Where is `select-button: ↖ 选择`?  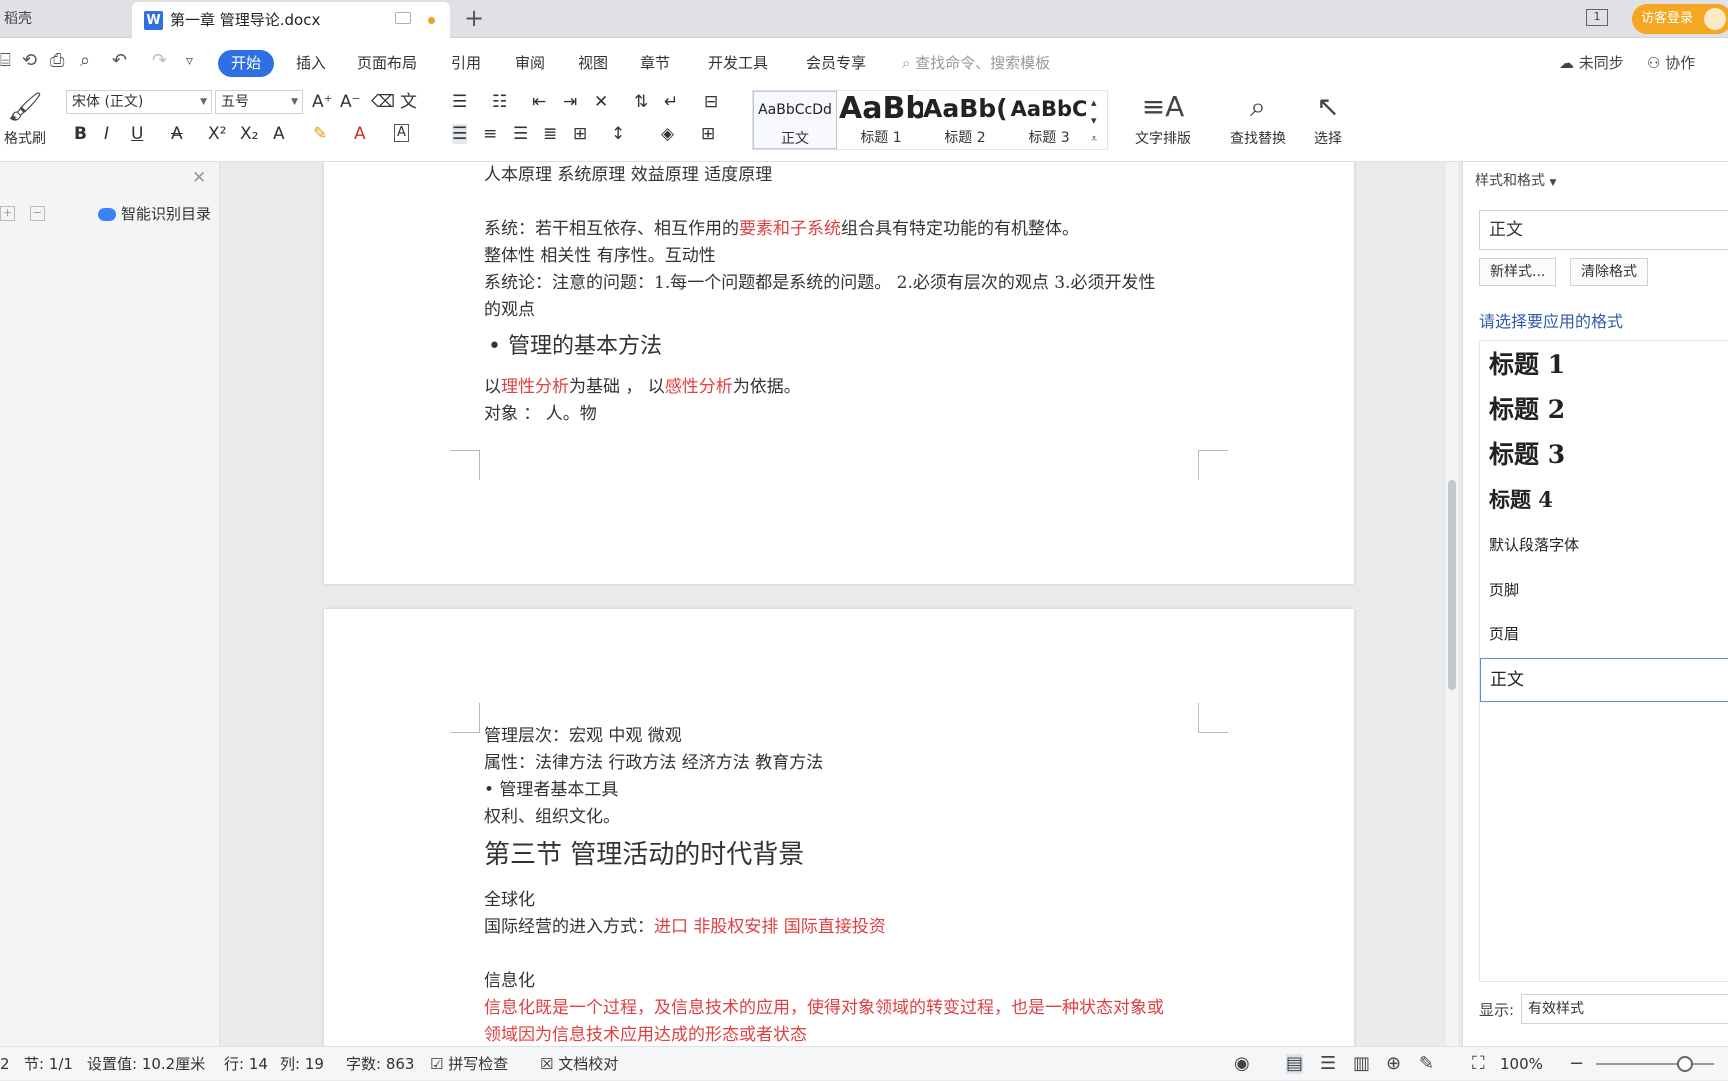
select-button: ↖ 选择 is located at coordinates (1328, 117).